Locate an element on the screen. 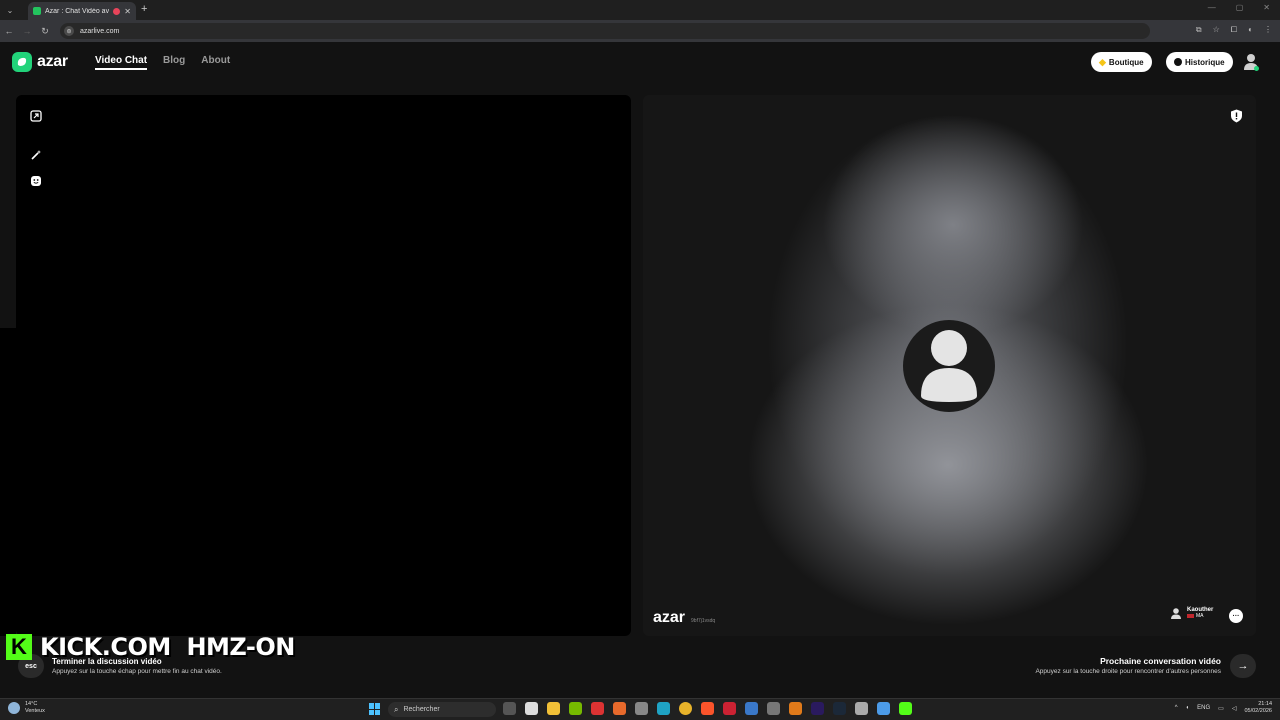 The width and height of the screenshot is (1280, 720). chrome-icon is located at coordinates (685, 708).